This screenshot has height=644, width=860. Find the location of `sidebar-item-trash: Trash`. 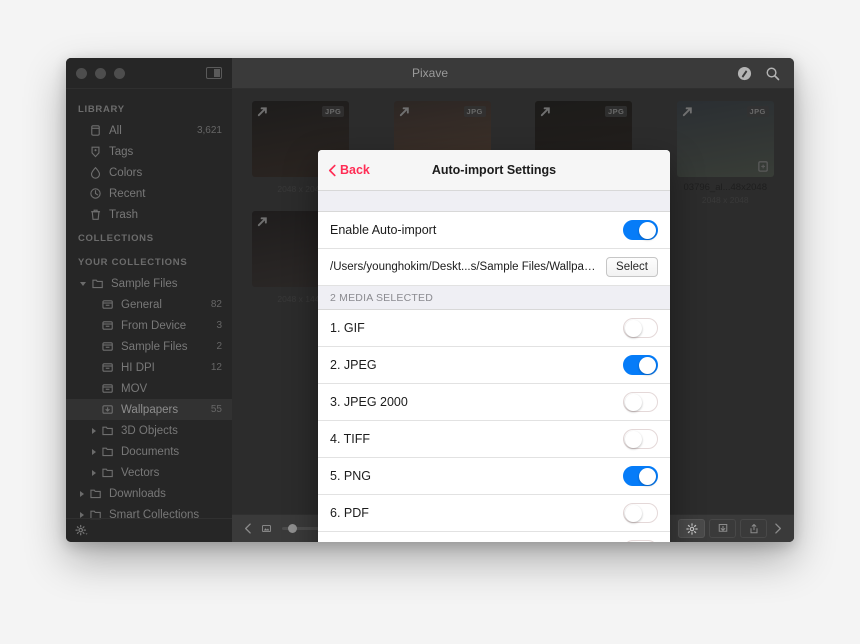

sidebar-item-trash: Trash is located at coordinates (149, 214).